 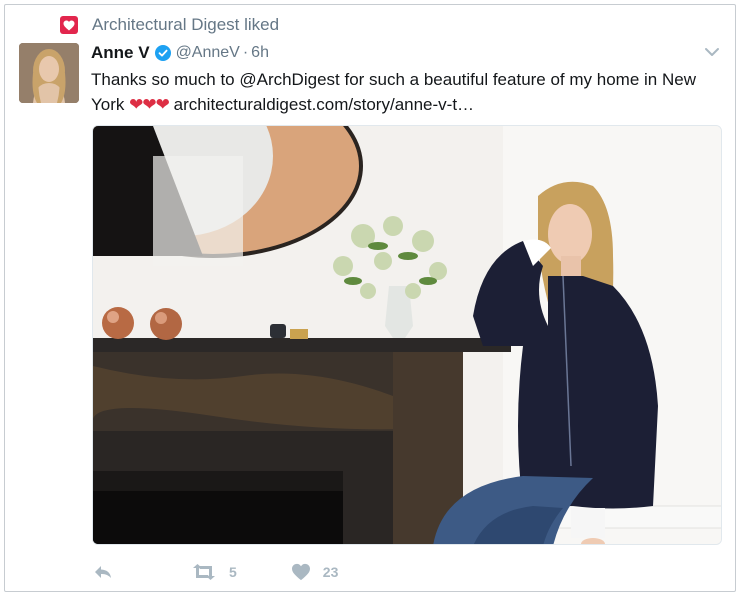 I want to click on reply-icon, so click(x=103, y=572).